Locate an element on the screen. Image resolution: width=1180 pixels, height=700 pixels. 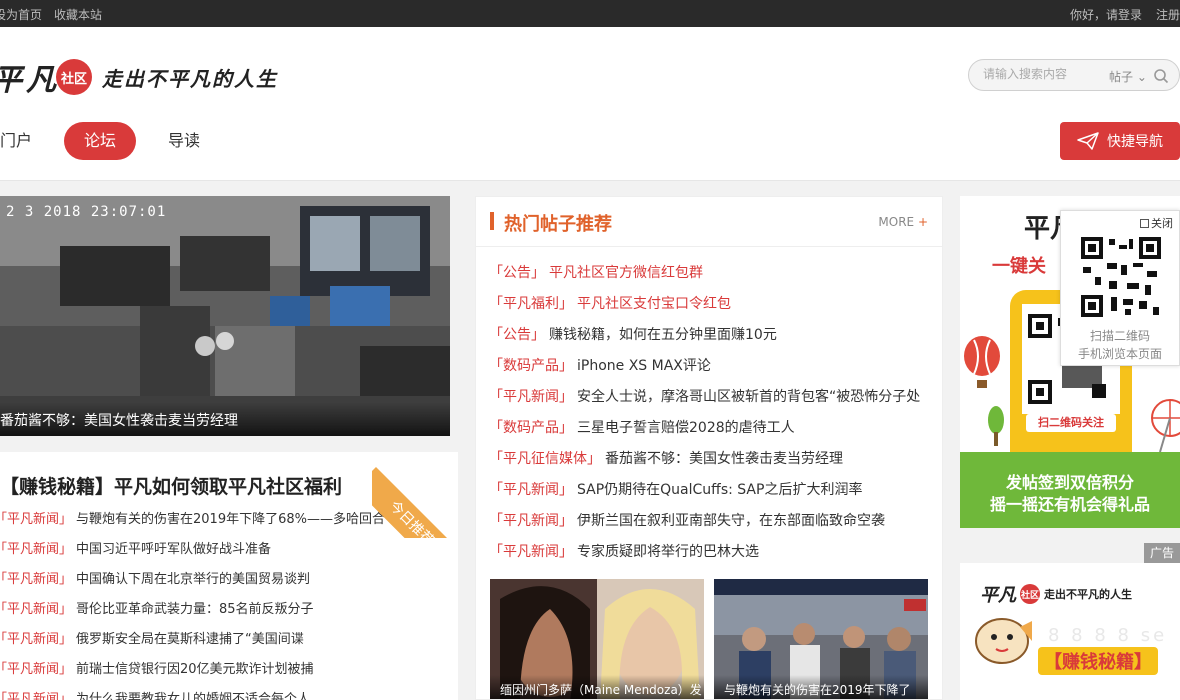
list-item: 「平凡新闻」 安全人士说，摩洛哥山区被斩首的背包客“被恐怖分子处 is located at coordinates (704, 402).